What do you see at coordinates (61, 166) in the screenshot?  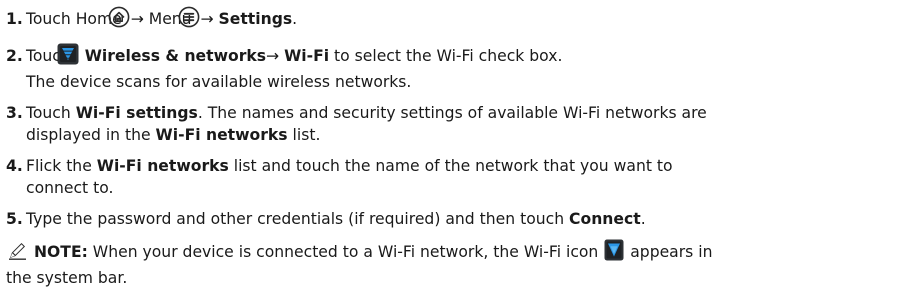 I see `step-text: Flick the` at bounding box center [61, 166].